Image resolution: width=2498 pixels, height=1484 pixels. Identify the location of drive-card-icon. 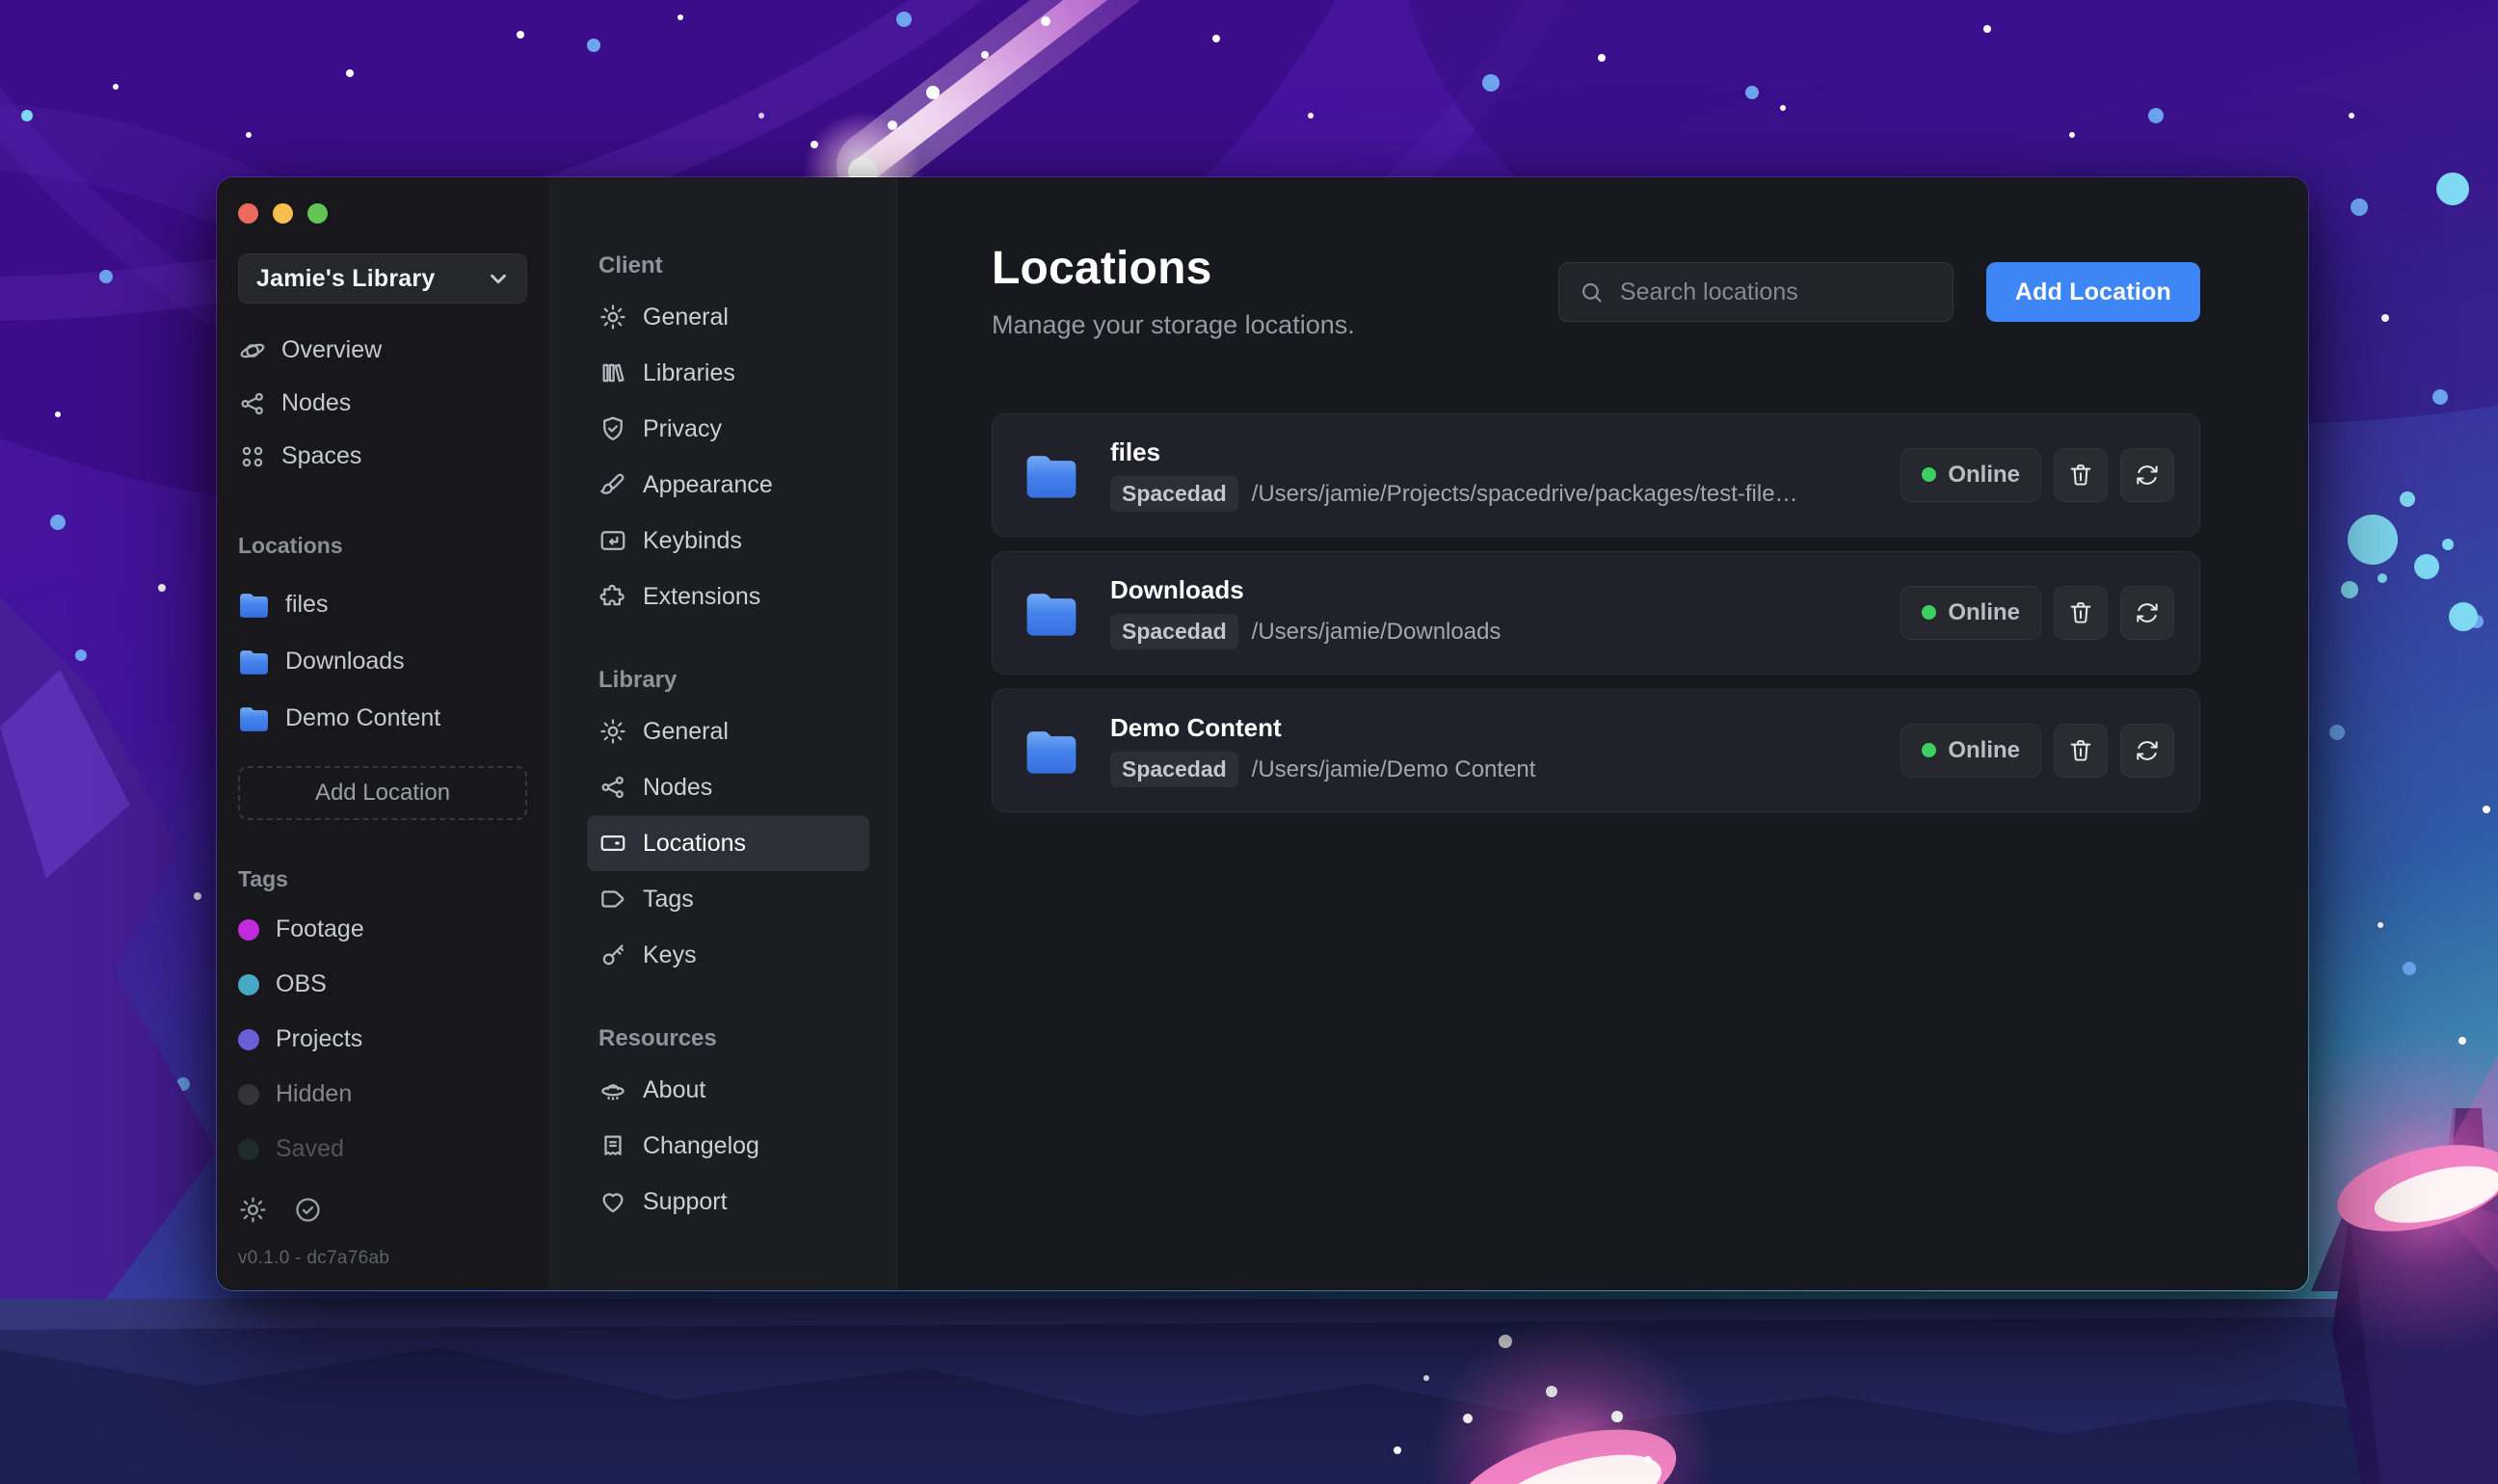
(612, 843).